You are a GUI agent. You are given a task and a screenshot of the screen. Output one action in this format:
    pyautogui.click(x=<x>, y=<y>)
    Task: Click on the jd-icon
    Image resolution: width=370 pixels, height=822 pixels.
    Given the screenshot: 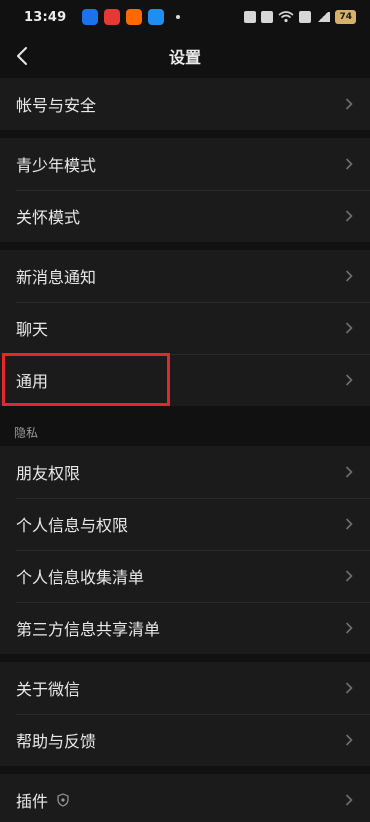 What is the action you would take?
    pyautogui.click(x=112, y=17)
    